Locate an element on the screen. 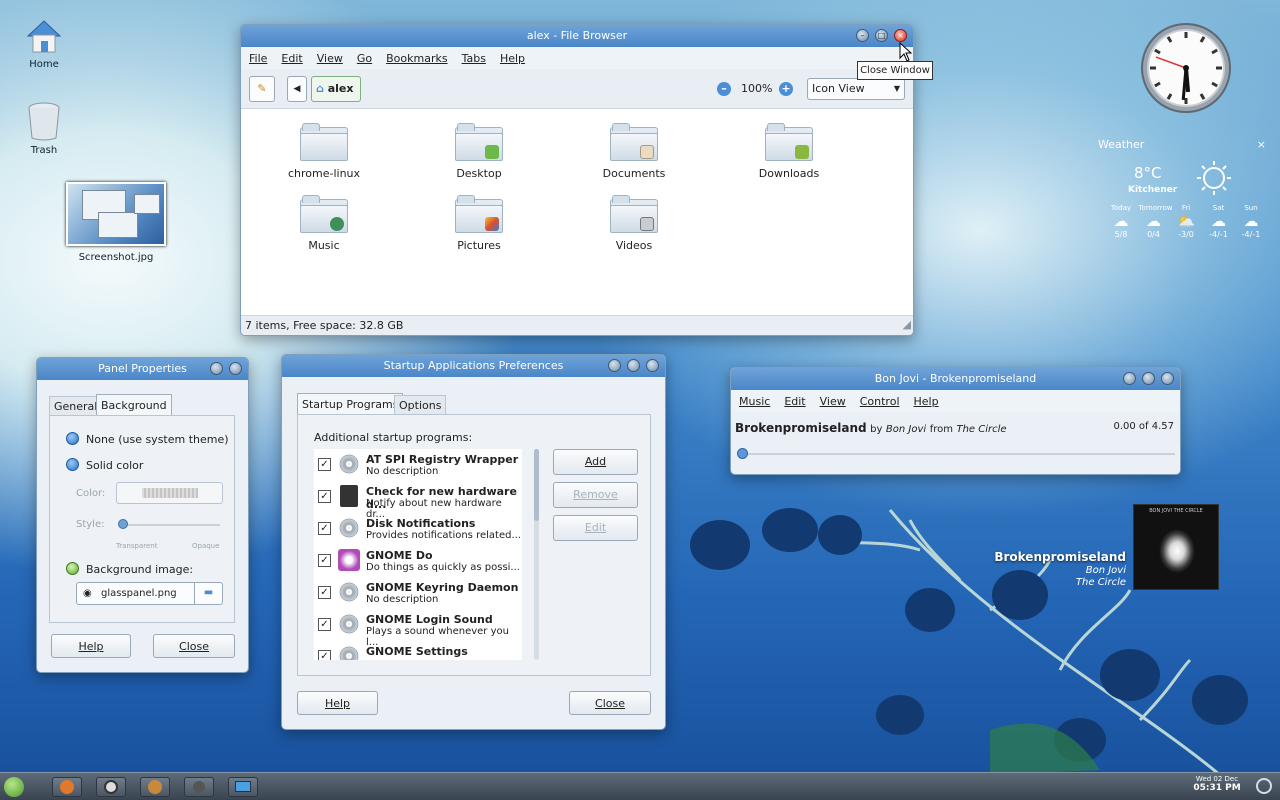 This screenshot has height=800, width=1280. file-browser-titlebar: alex - File Browser – □ × is located at coordinates (577, 36).